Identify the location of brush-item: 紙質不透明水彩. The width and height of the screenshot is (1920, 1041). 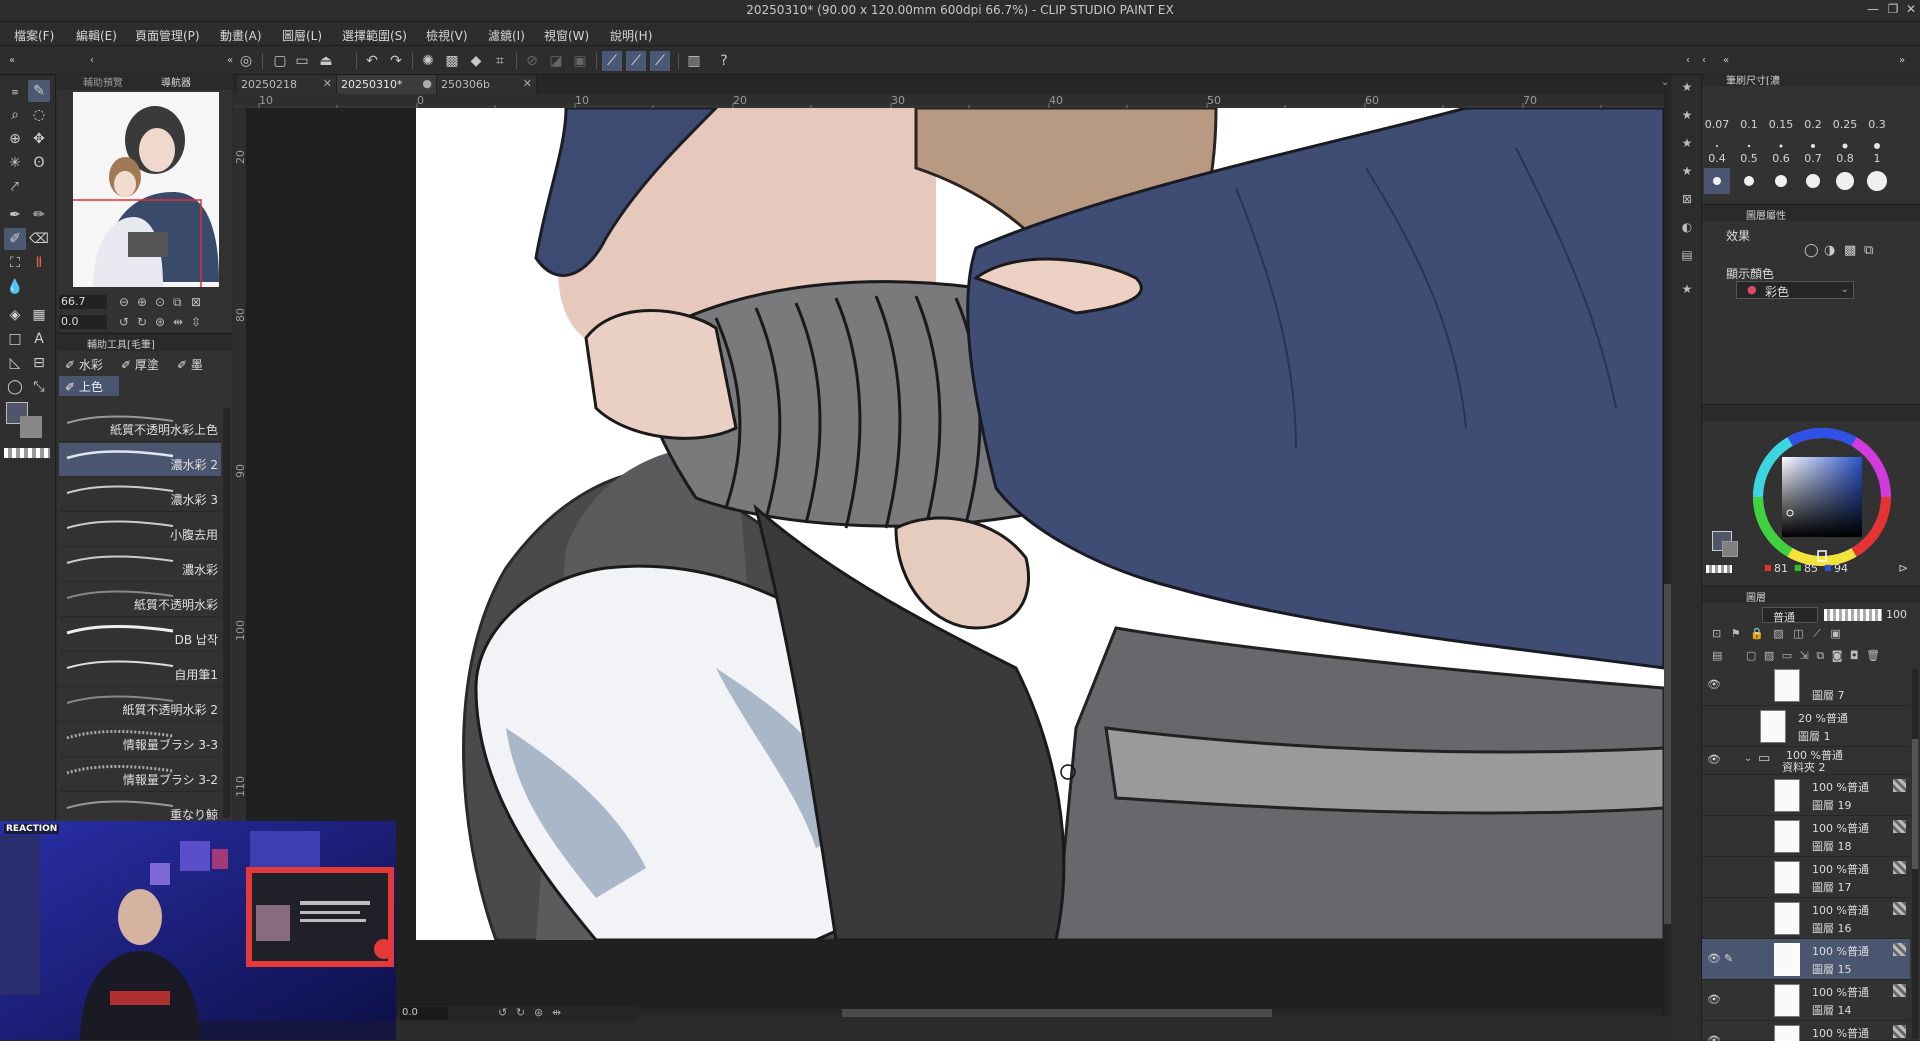
(140, 600).